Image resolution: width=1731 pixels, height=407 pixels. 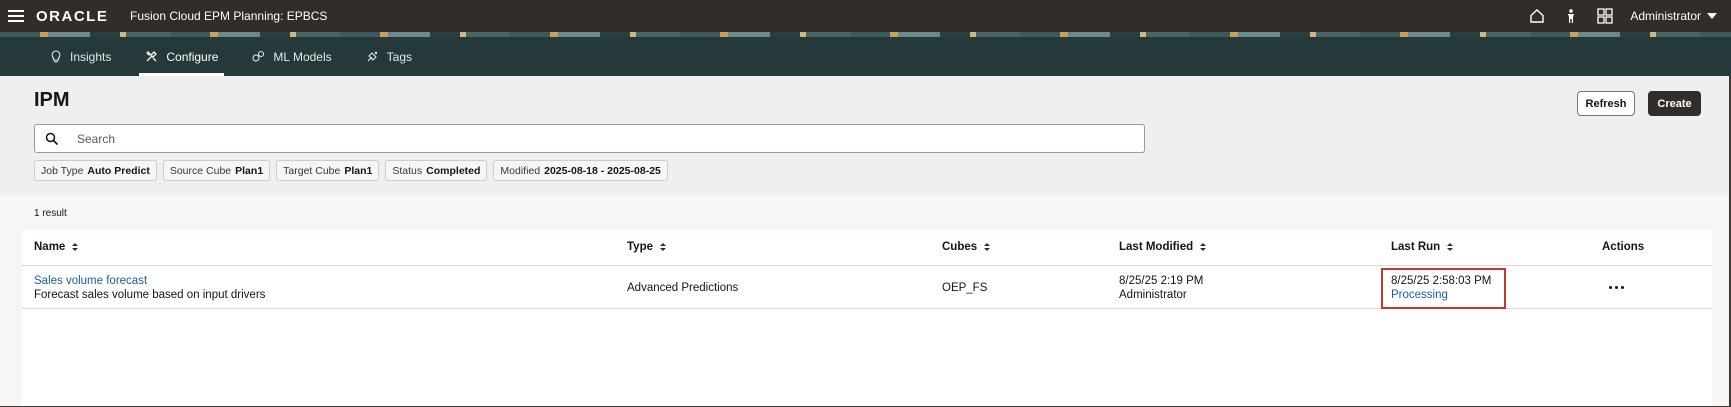 What do you see at coordinates (1616, 287) in the screenshot?
I see `more-actions-icon` at bounding box center [1616, 287].